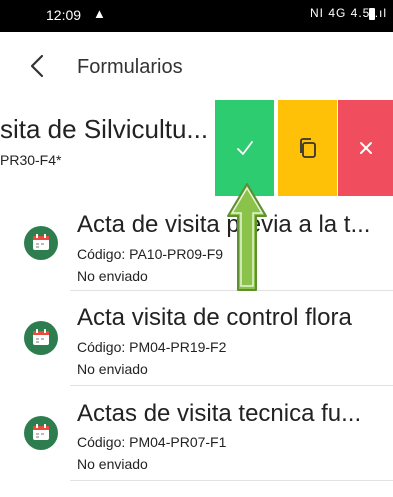  What do you see at coordinates (214, 317) in the screenshot?
I see `list-item-title: Acta visita de control flora` at bounding box center [214, 317].